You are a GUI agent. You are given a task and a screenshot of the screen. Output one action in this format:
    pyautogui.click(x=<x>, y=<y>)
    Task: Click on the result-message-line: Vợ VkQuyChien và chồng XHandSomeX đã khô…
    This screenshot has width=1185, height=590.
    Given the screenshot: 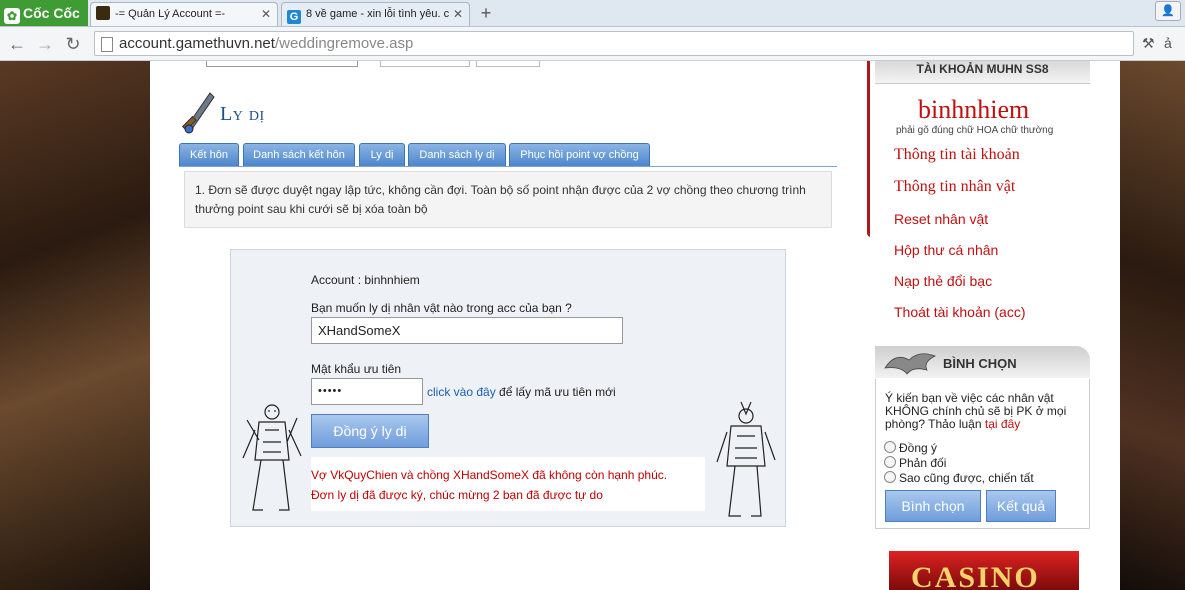 What is the action you would take?
    pyautogui.click(x=489, y=475)
    